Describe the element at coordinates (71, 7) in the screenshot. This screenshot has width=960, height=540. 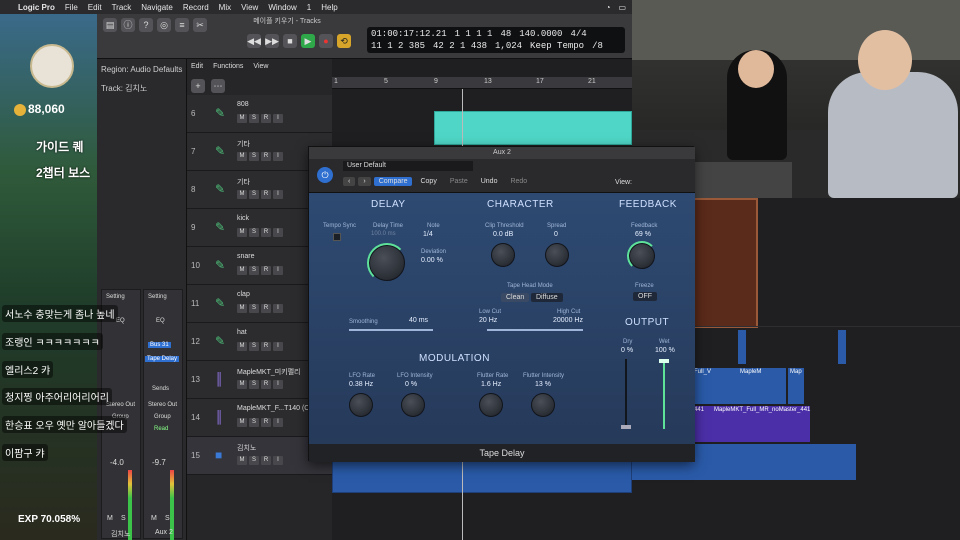
I see `menu-file: File` at that location.